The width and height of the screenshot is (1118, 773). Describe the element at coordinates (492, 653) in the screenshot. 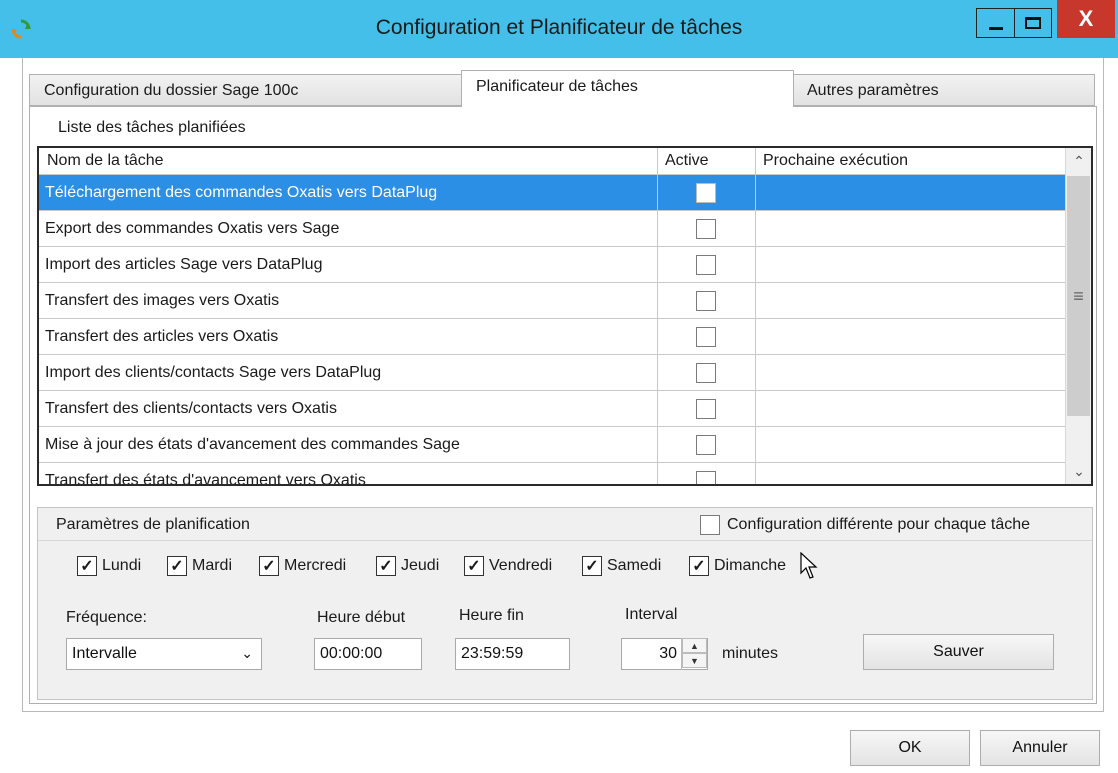

I see `end-time-value: 23:59:59` at that location.